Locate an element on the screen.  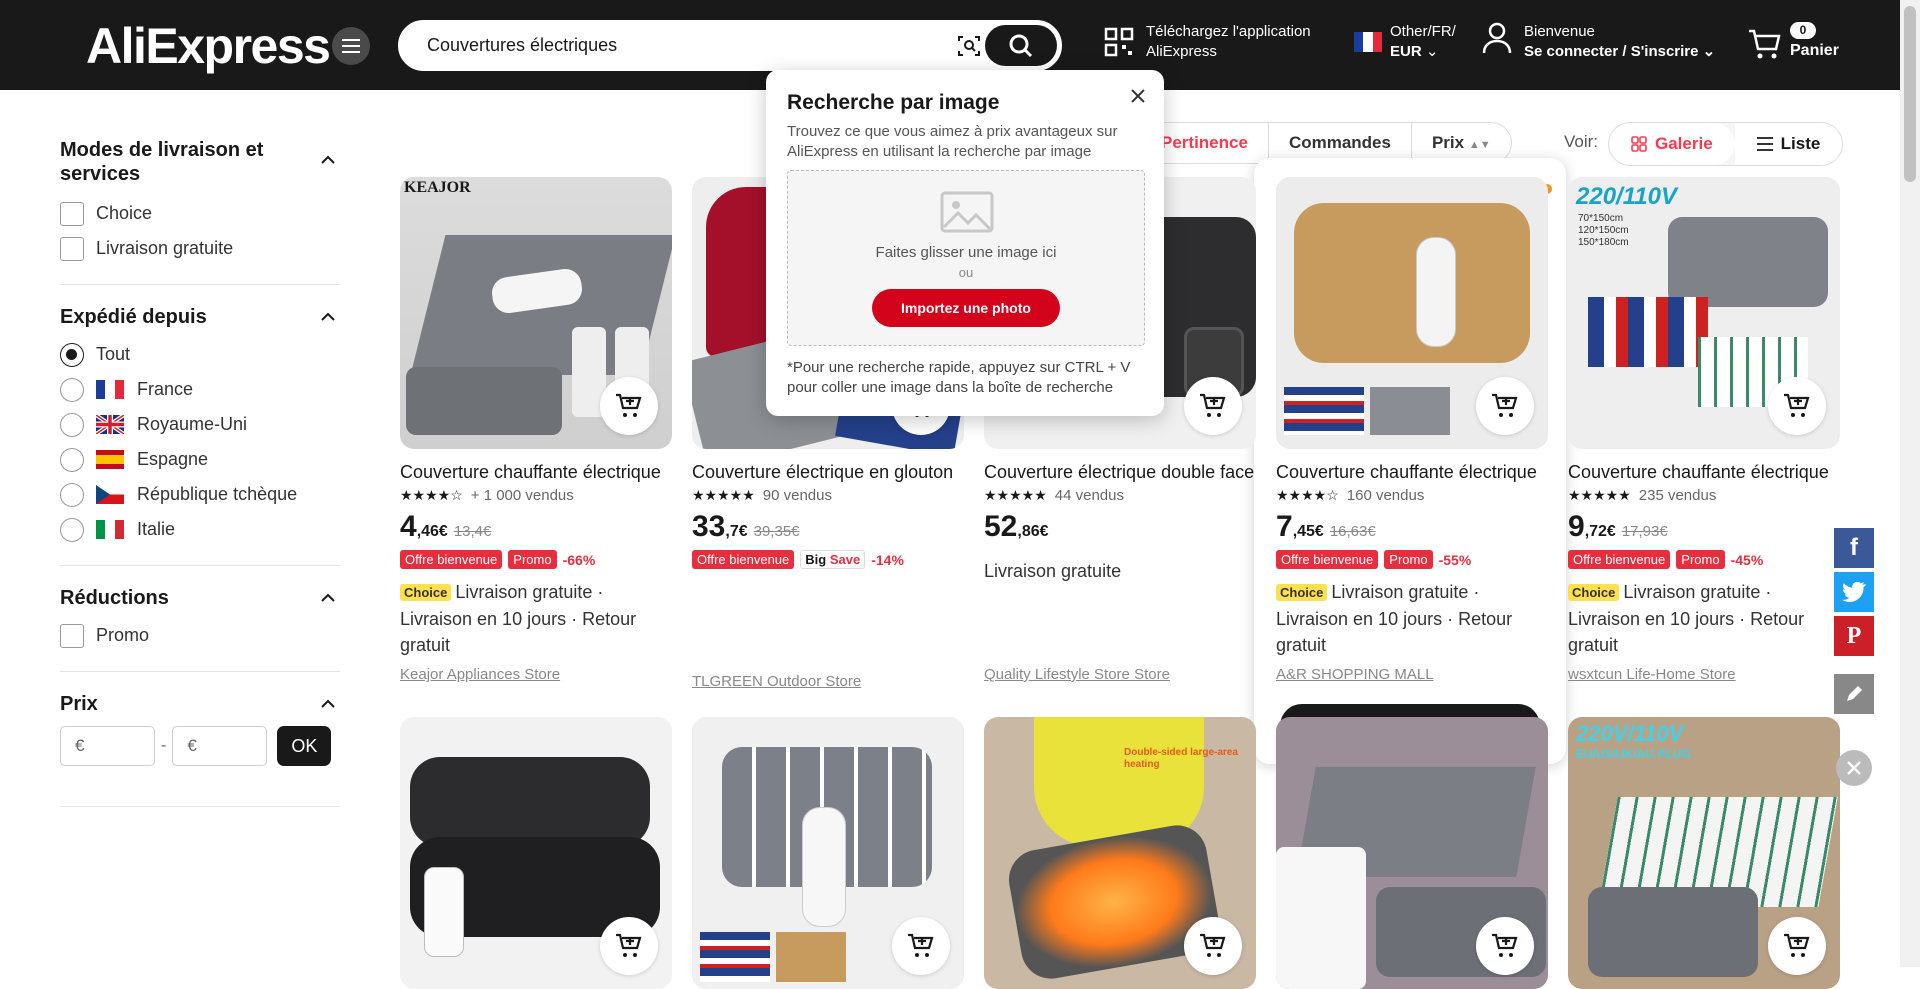
store-link: A&R SHOPPING MALL is located at coordinates (1412, 674).